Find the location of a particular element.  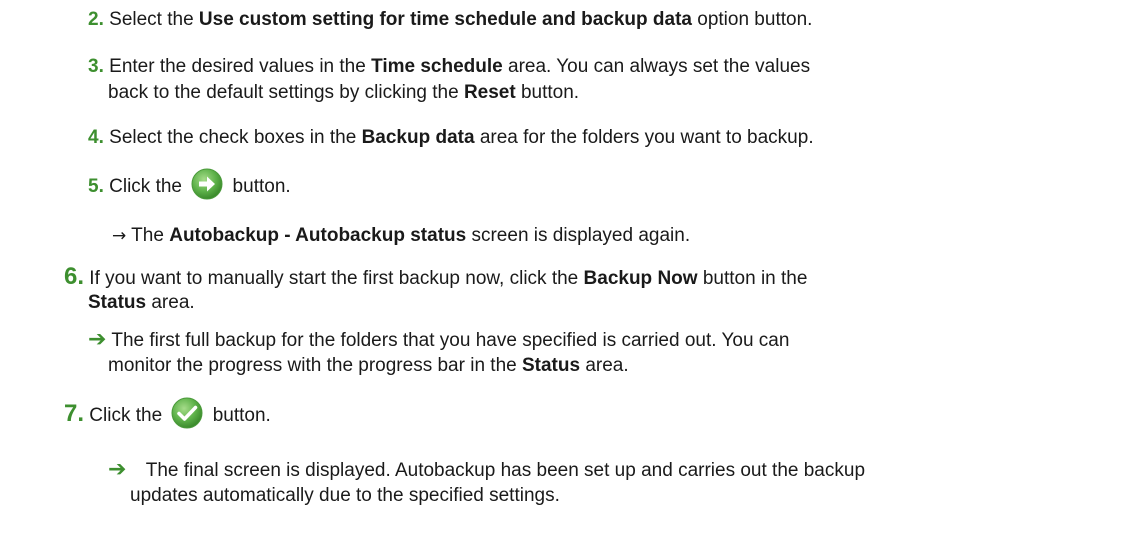

button-name: Reset is located at coordinates (489, 92).